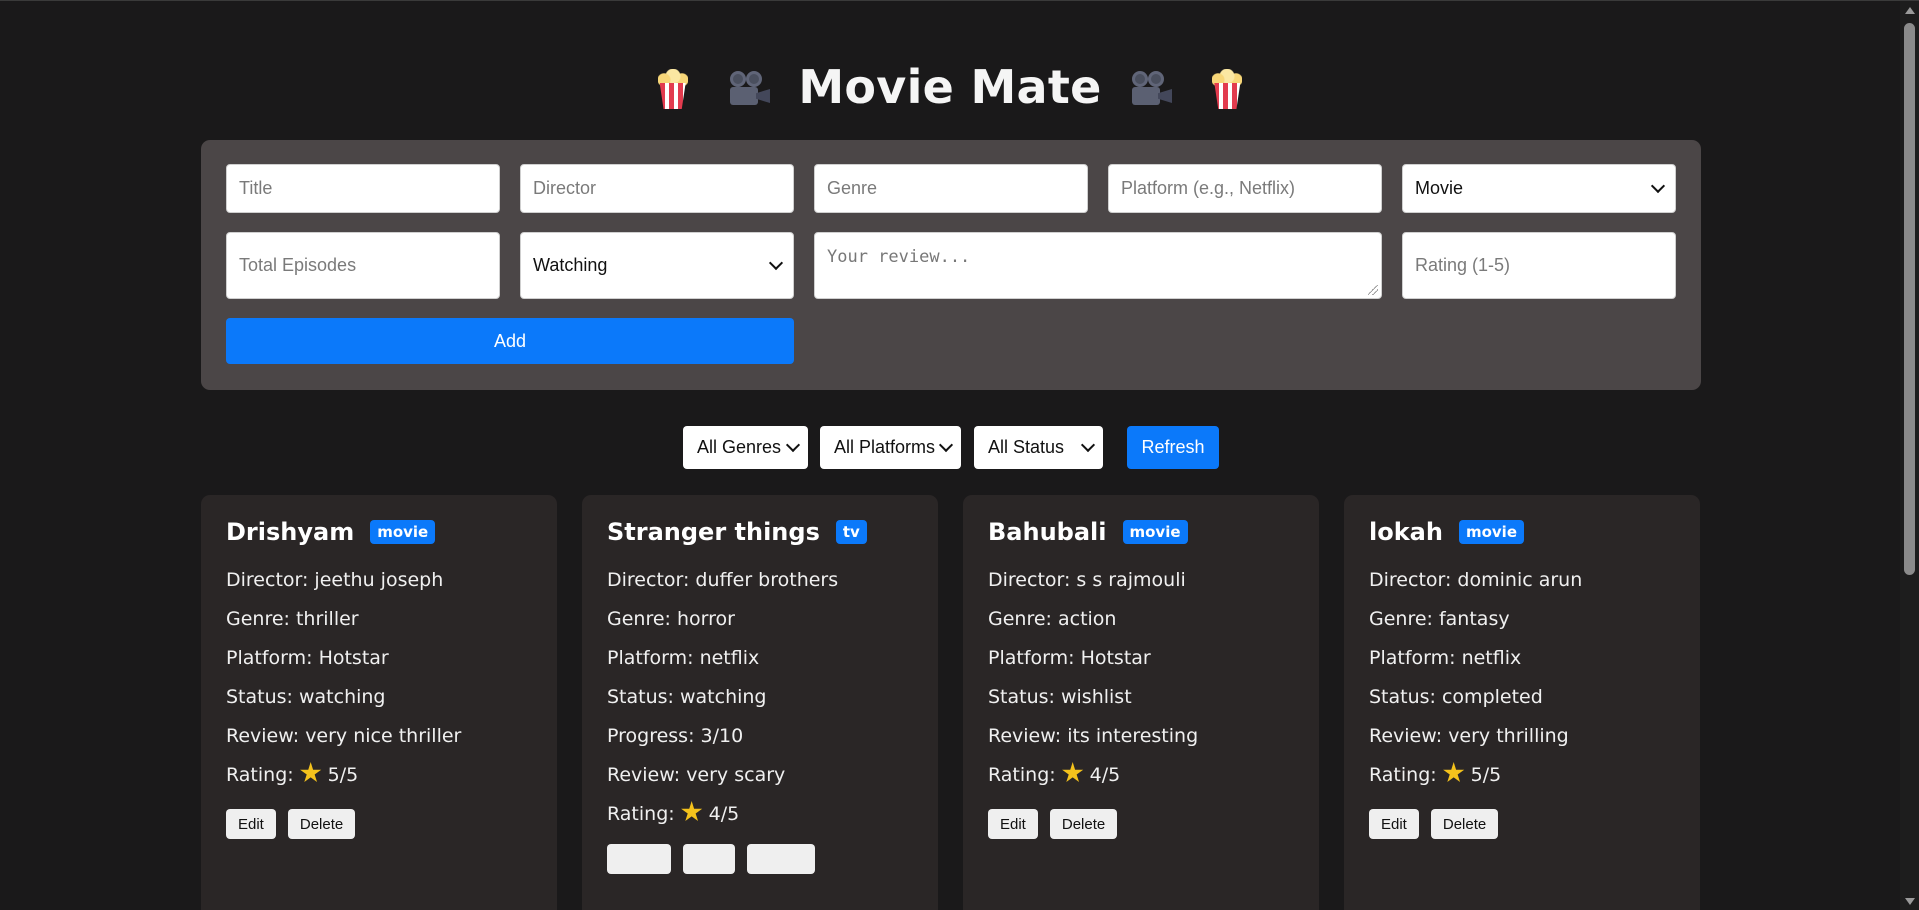  Describe the element at coordinates (1208, 188) in the screenshot. I see `platform-placeholder: Platform (e.g., Netflix)` at that location.